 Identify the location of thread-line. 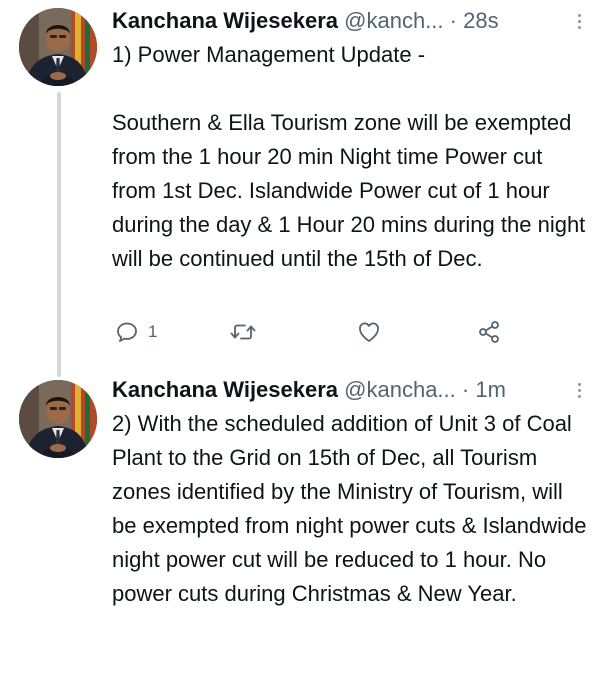
(59, 234).